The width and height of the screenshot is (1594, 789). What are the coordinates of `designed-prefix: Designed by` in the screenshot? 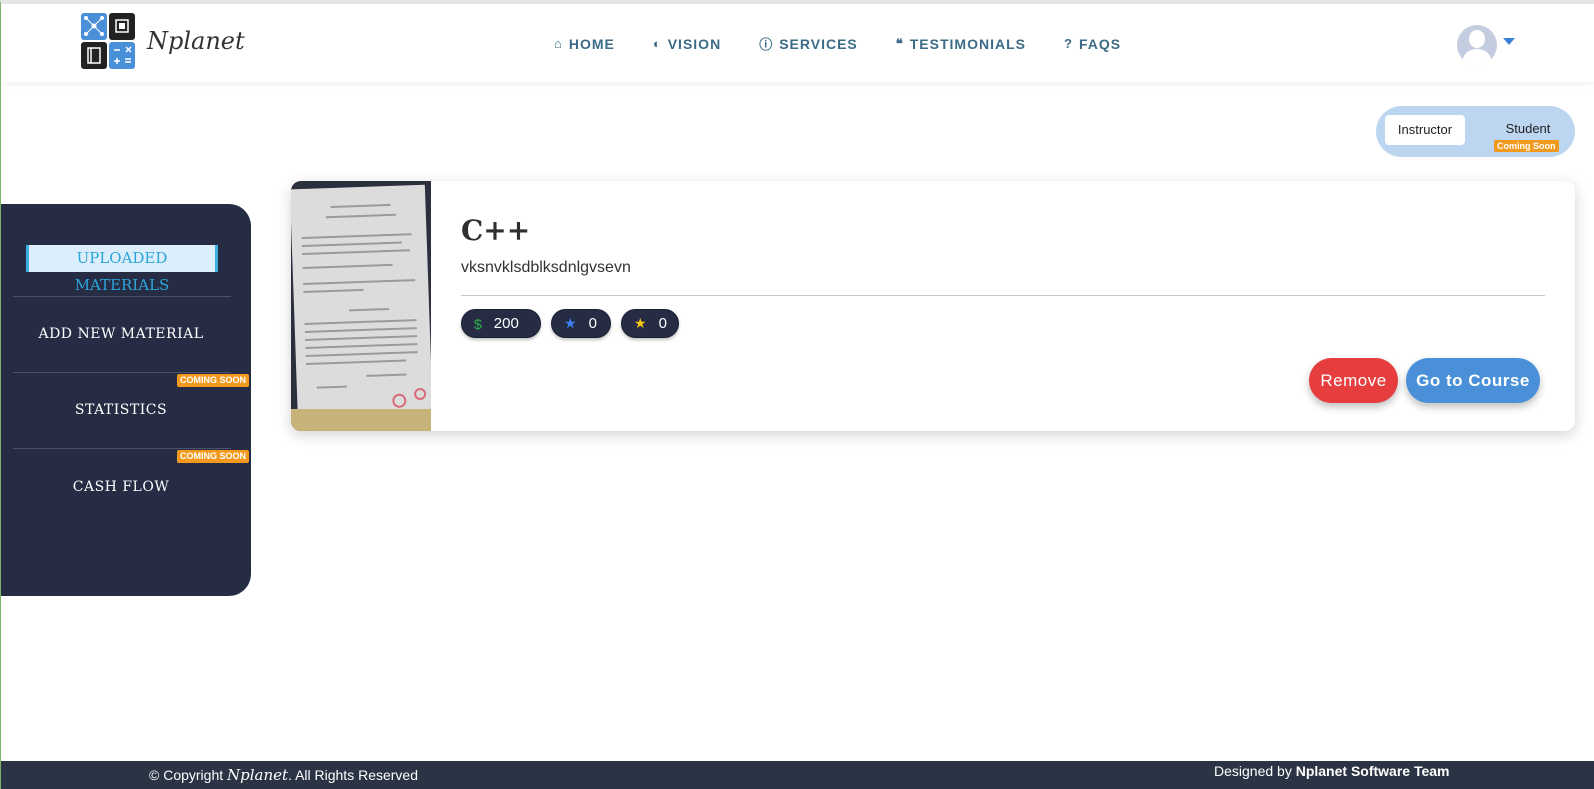 It's located at (1255, 771).